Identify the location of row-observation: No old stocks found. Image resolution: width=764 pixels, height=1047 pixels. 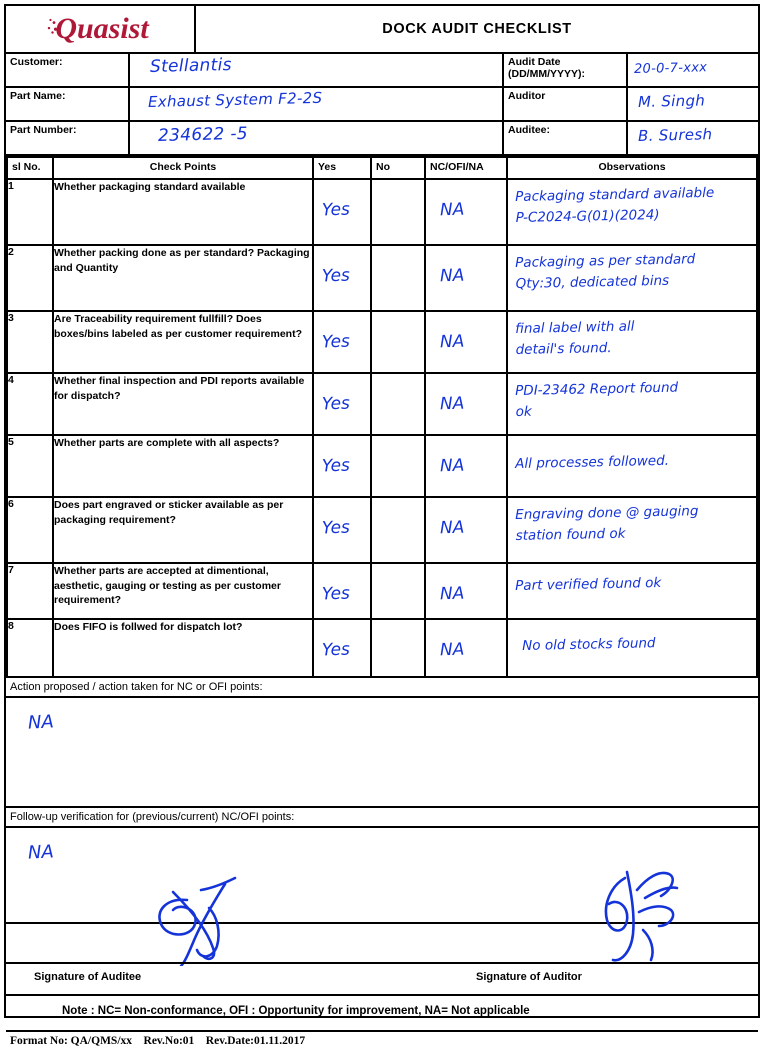
(638, 644).